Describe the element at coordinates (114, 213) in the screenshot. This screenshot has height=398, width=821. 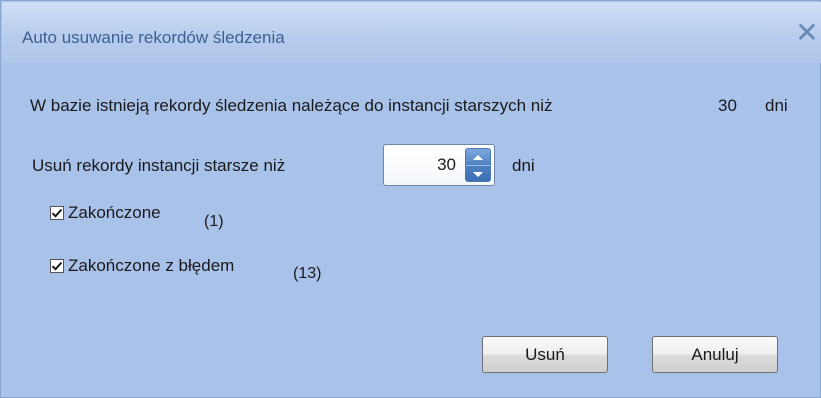
I see `checkbox-completed-label: Zakończone` at that location.